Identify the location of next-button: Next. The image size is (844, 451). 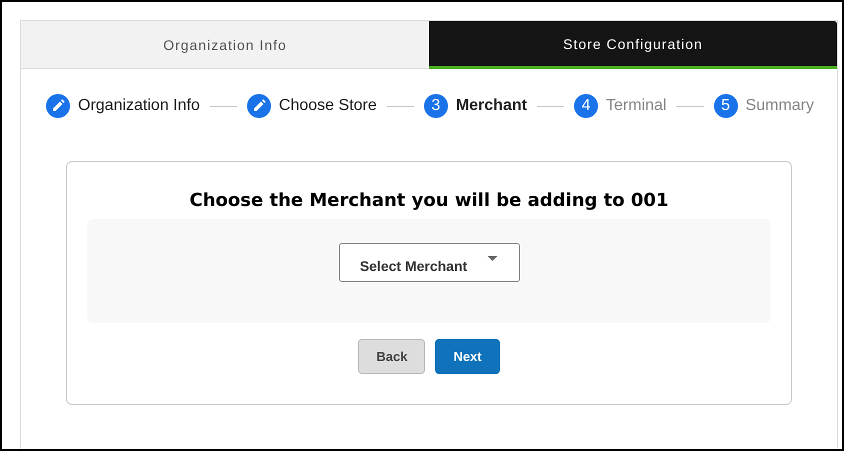
(467, 356).